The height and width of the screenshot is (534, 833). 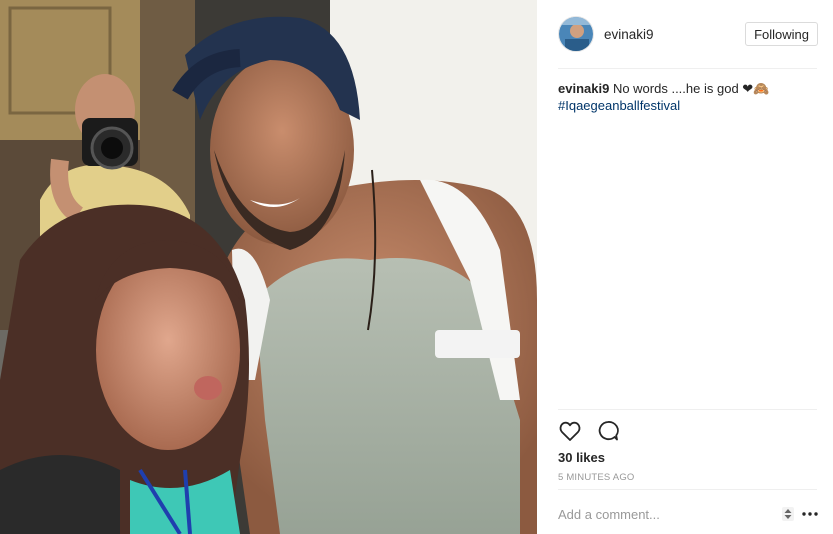 What do you see at coordinates (629, 34) in the screenshot?
I see `post-username: evinaki9` at bounding box center [629, 34].